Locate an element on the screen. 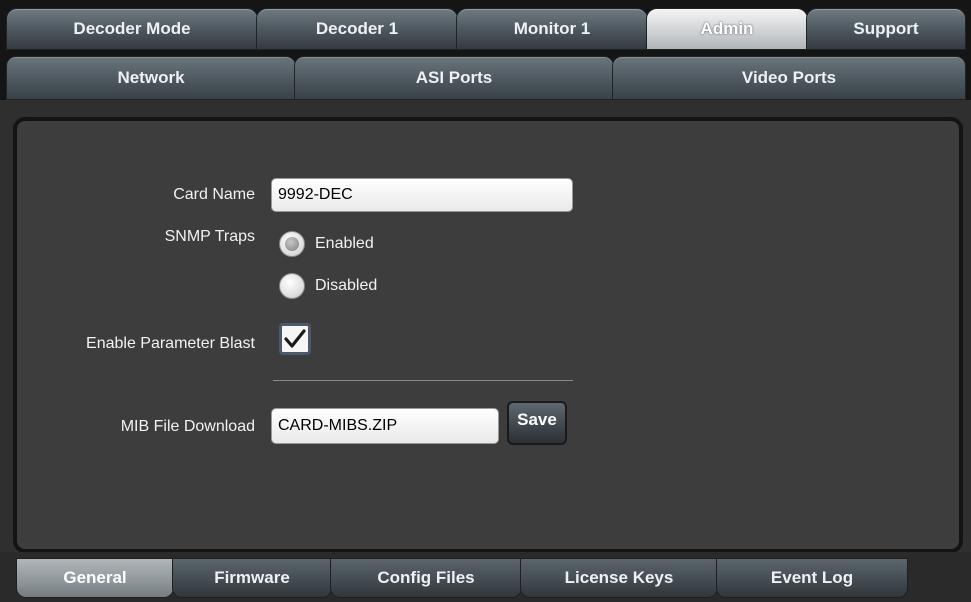  admin-subtab-bar: Network ASI Ports Video Ports is located at coordinates (485, 78).